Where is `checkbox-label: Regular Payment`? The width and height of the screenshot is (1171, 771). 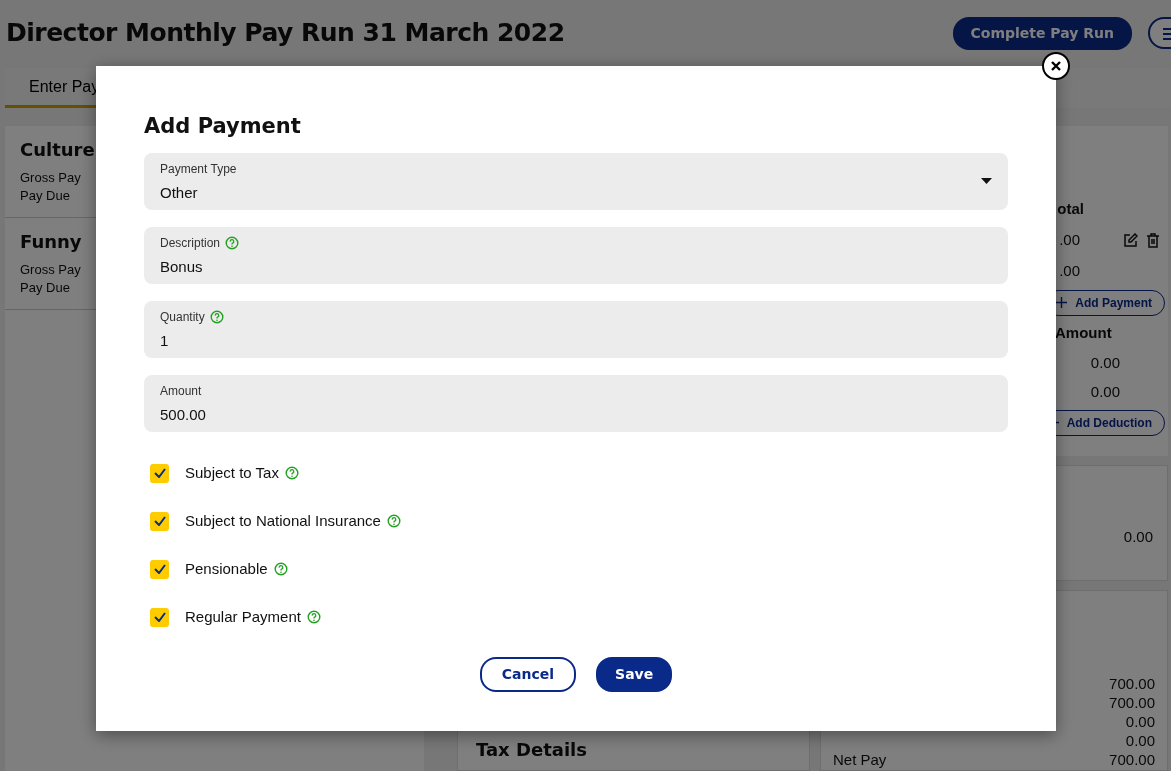
checkbox-label: Regular Payment is located at coordinates (243, 616).